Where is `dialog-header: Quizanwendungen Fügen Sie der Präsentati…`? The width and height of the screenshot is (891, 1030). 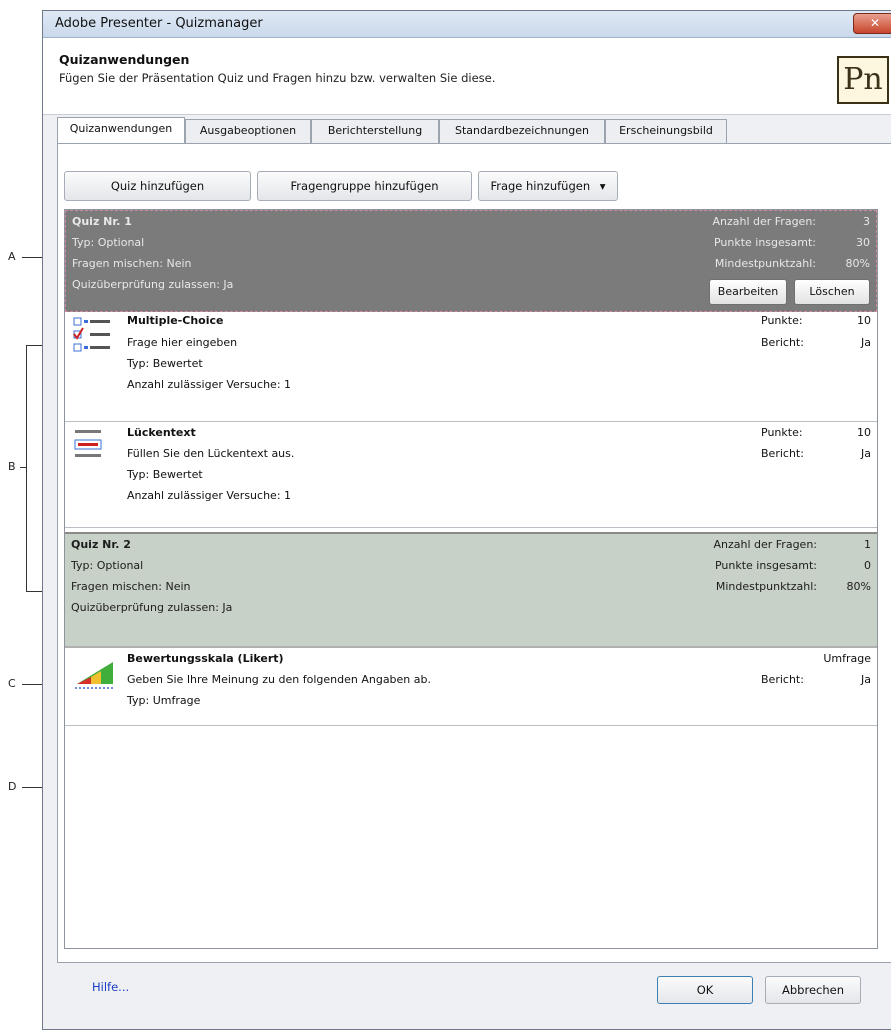 dialog-header: Quizanwendungen Fügen Sie der Präsentati… is located at coordinates (467, 76).